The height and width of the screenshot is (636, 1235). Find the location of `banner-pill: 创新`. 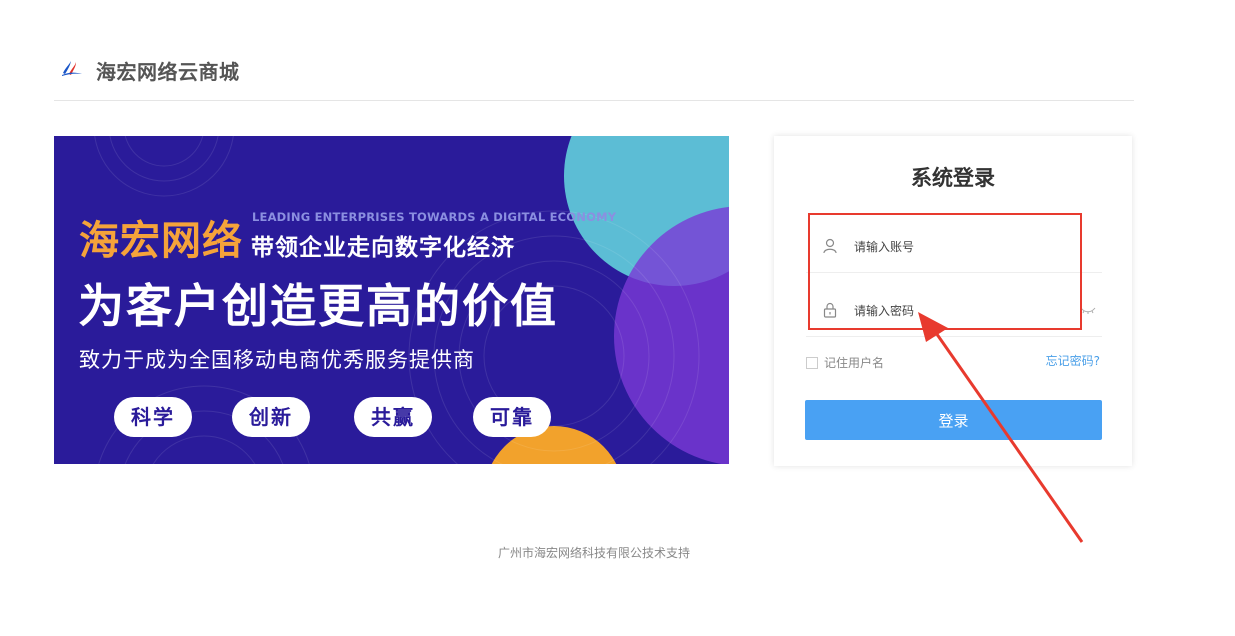

banner-pill: 创新 is located at coordinates (271, 417).